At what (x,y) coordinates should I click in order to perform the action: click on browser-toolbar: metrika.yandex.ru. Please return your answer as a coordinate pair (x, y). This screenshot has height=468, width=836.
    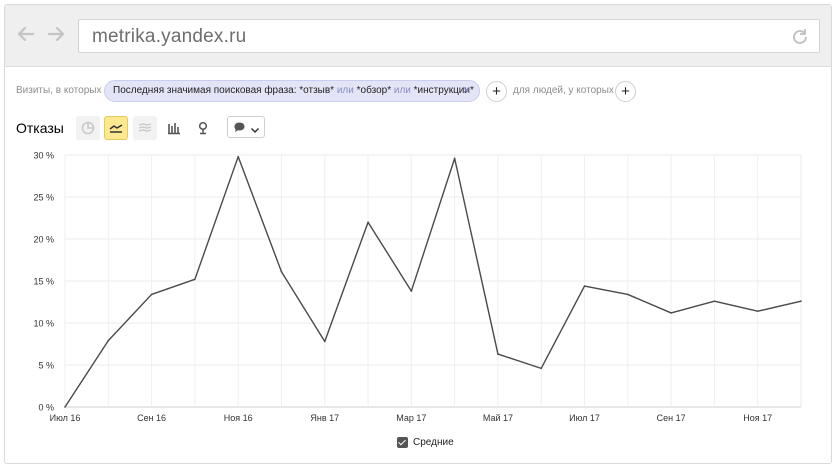
    Looking at the image, I should click on (418, 36).